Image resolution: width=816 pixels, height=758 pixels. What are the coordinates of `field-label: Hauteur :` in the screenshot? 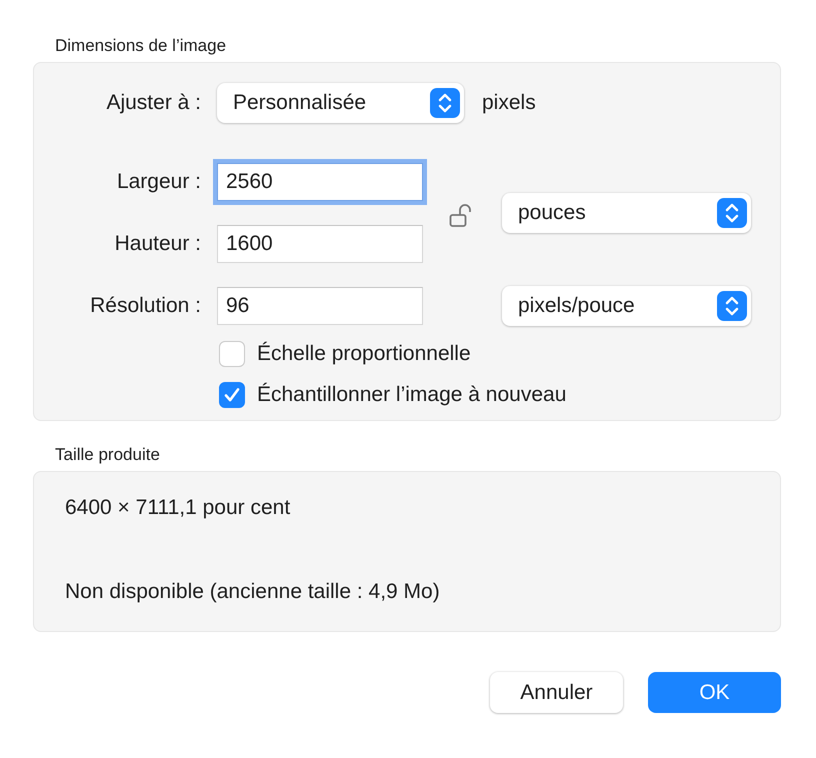 It's located at (157, 244).